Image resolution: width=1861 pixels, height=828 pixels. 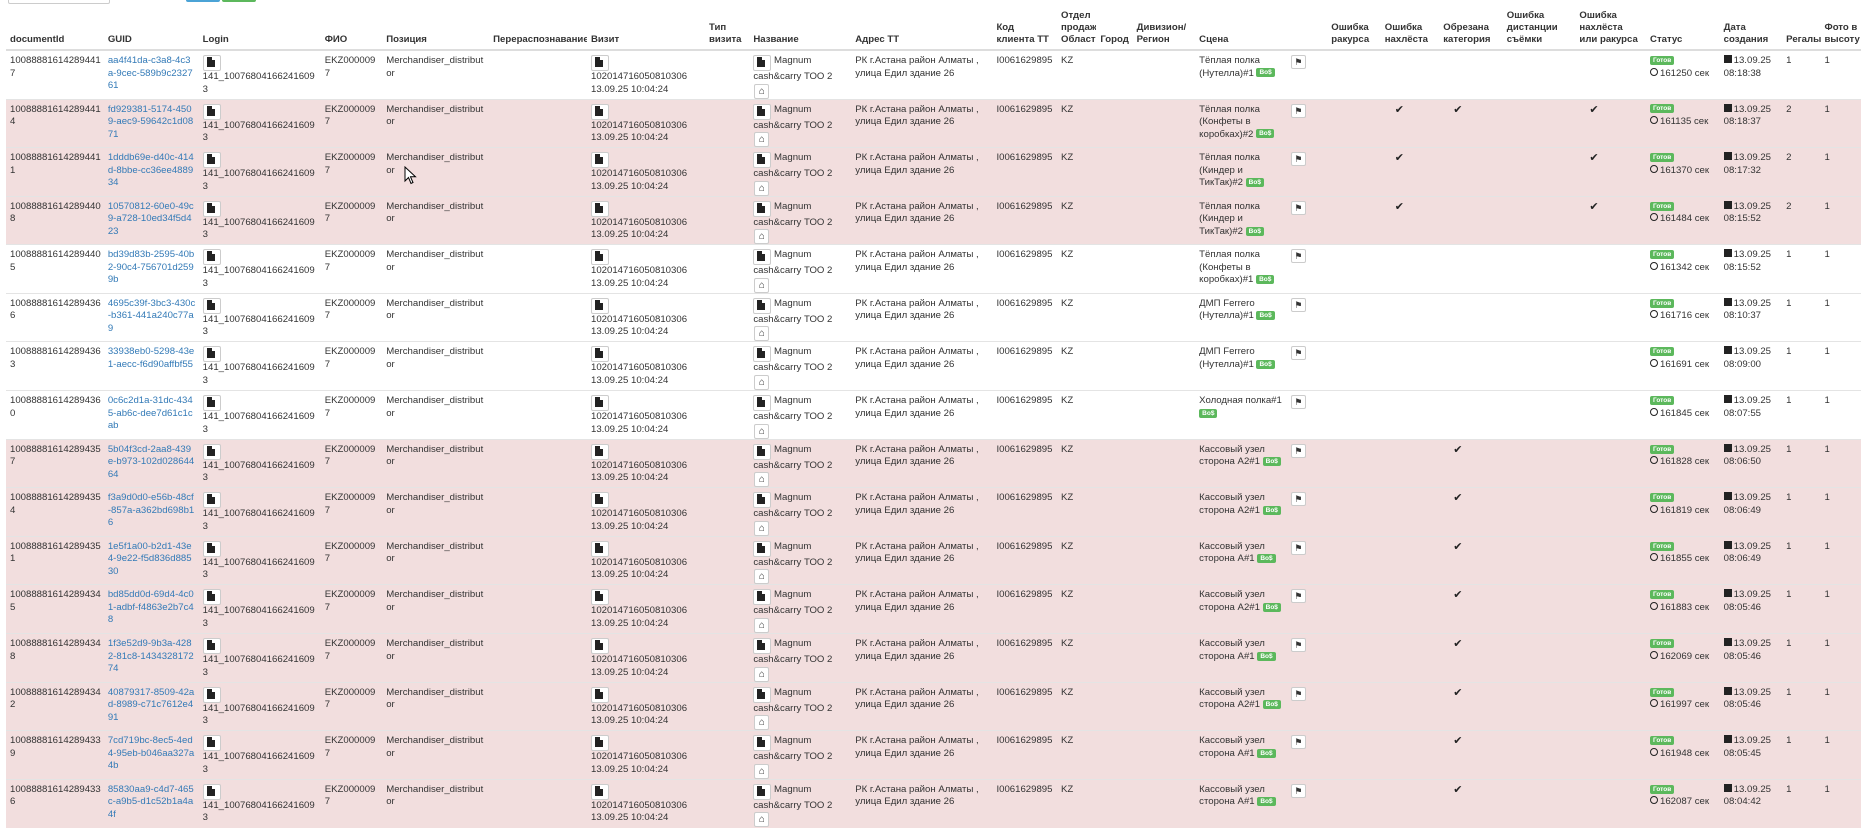 I want to click on column-header-visit_type: Тип визита, so click(x=727, y=29).